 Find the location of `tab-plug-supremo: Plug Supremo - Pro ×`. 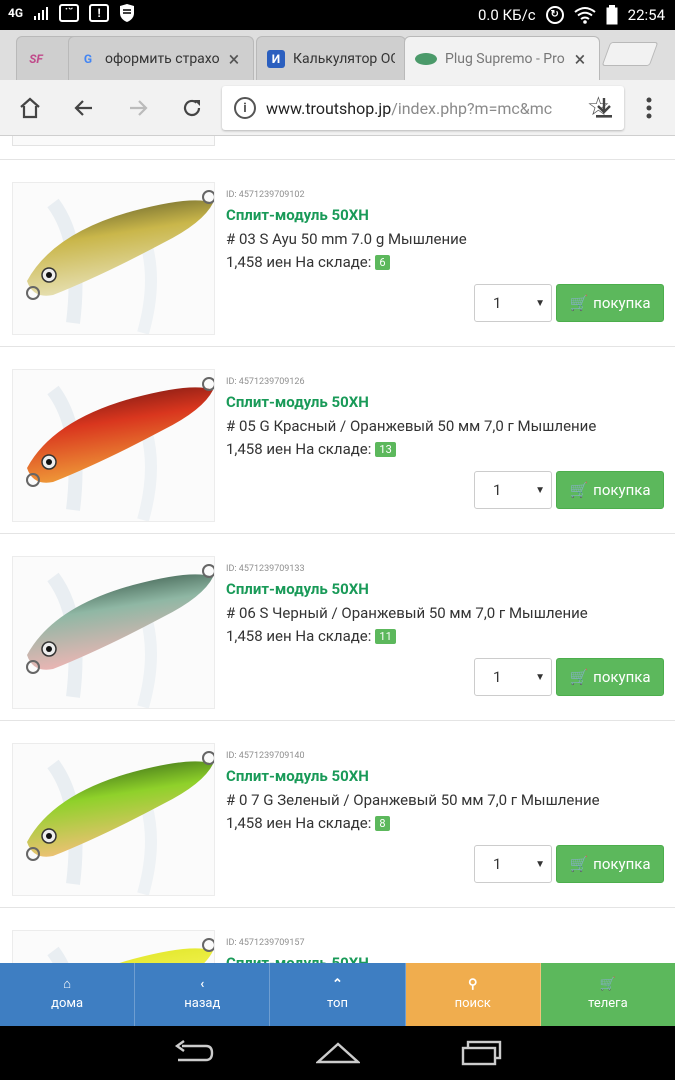

tab-plug-supremo: Plug Supremo - Pro × is located at coordinates (502, 58).